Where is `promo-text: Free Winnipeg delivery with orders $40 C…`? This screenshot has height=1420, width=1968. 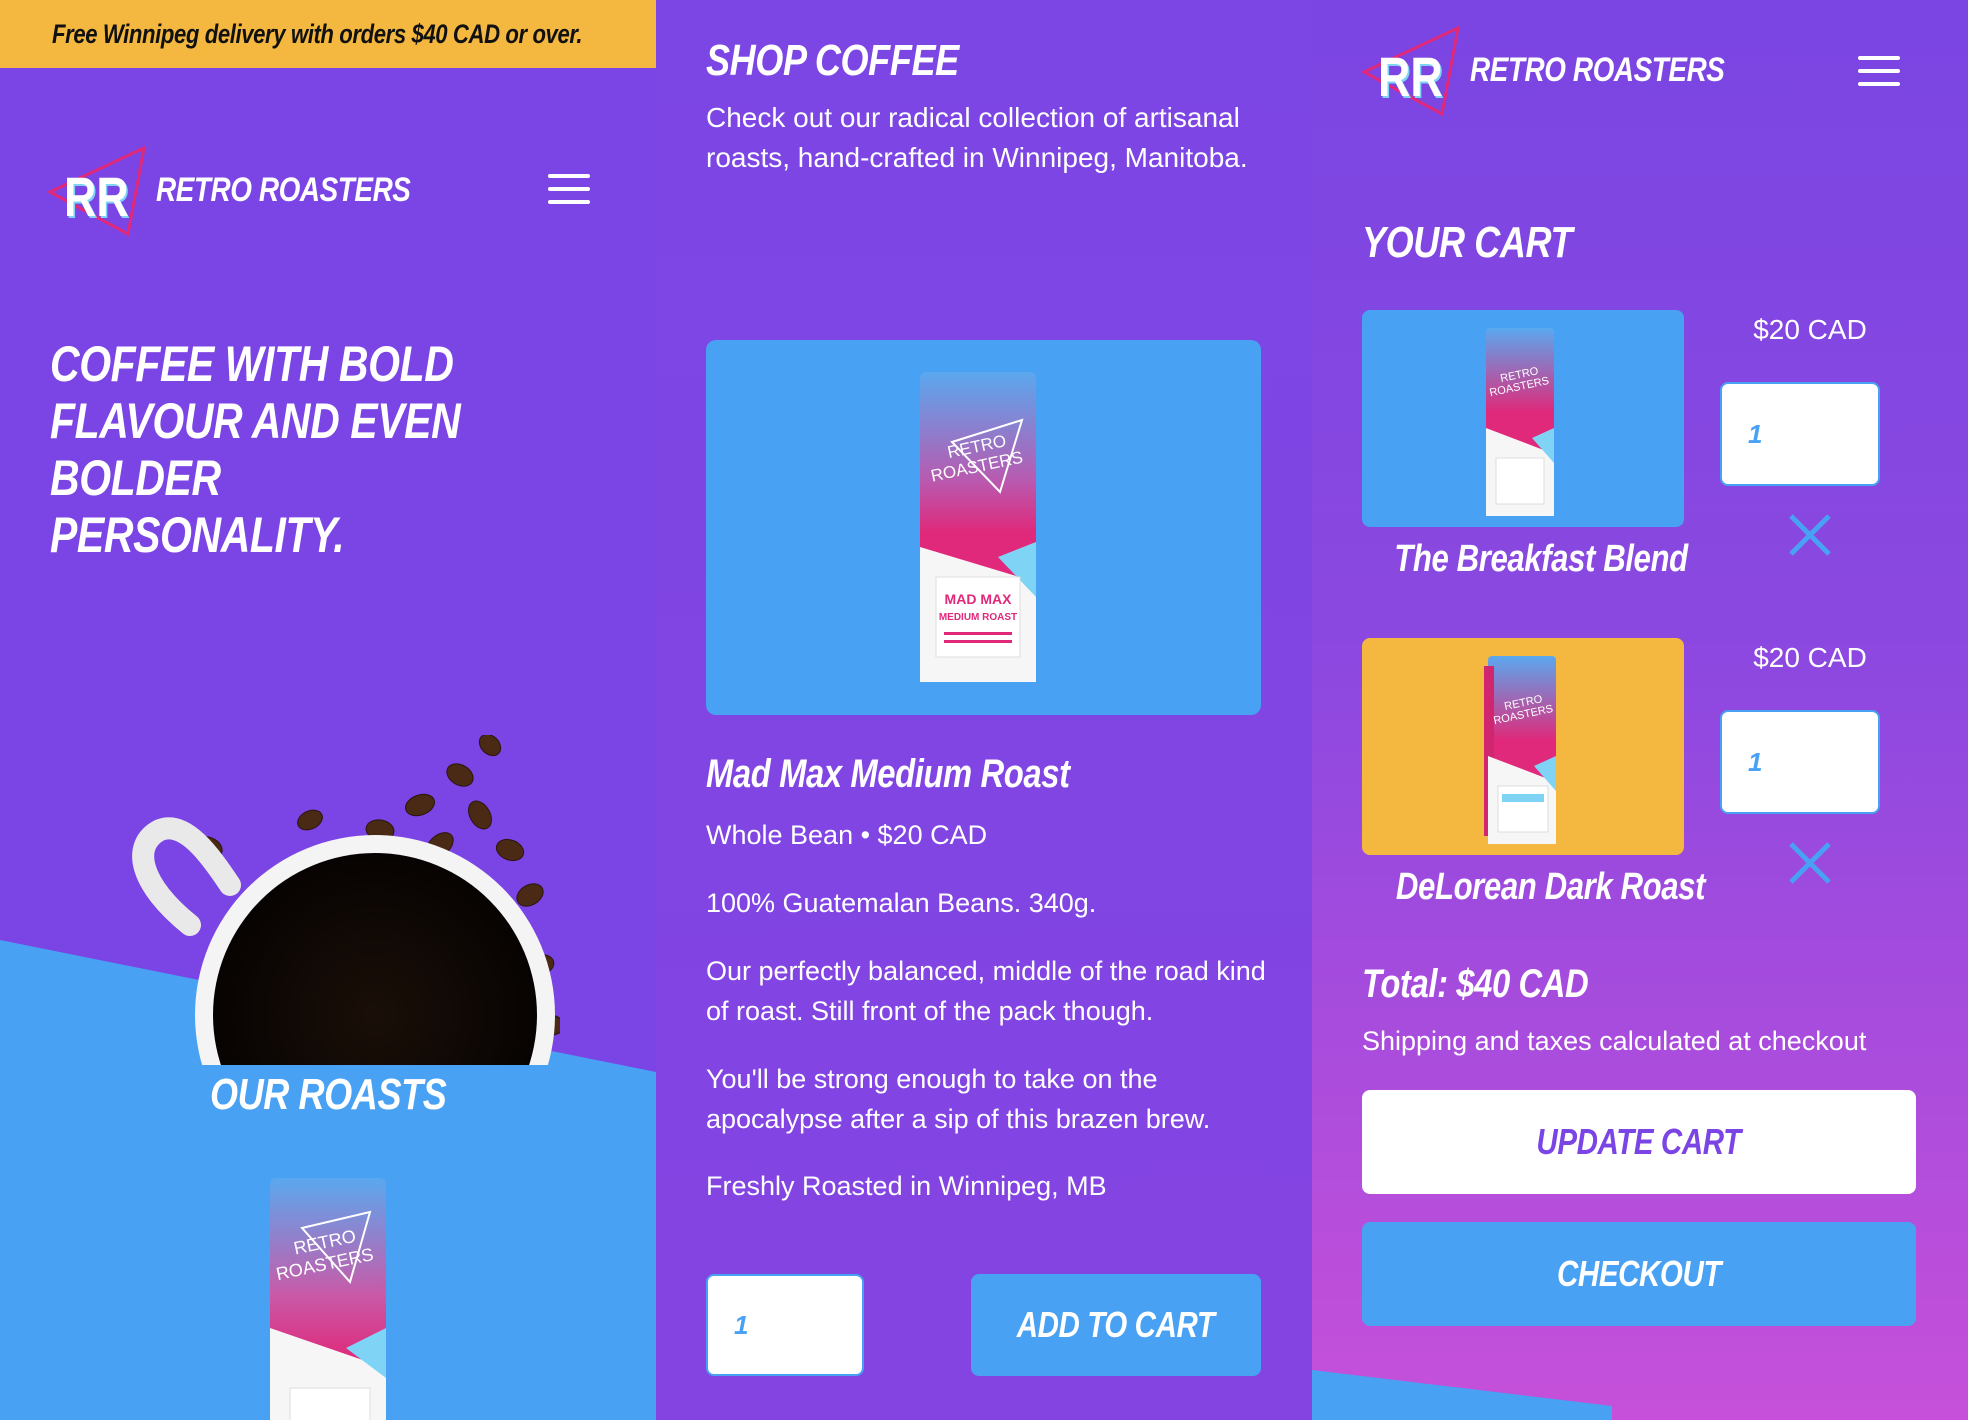 promo-text: Free Winnipeg delivery with orders $40 C… is located at coordinates (317, 33).